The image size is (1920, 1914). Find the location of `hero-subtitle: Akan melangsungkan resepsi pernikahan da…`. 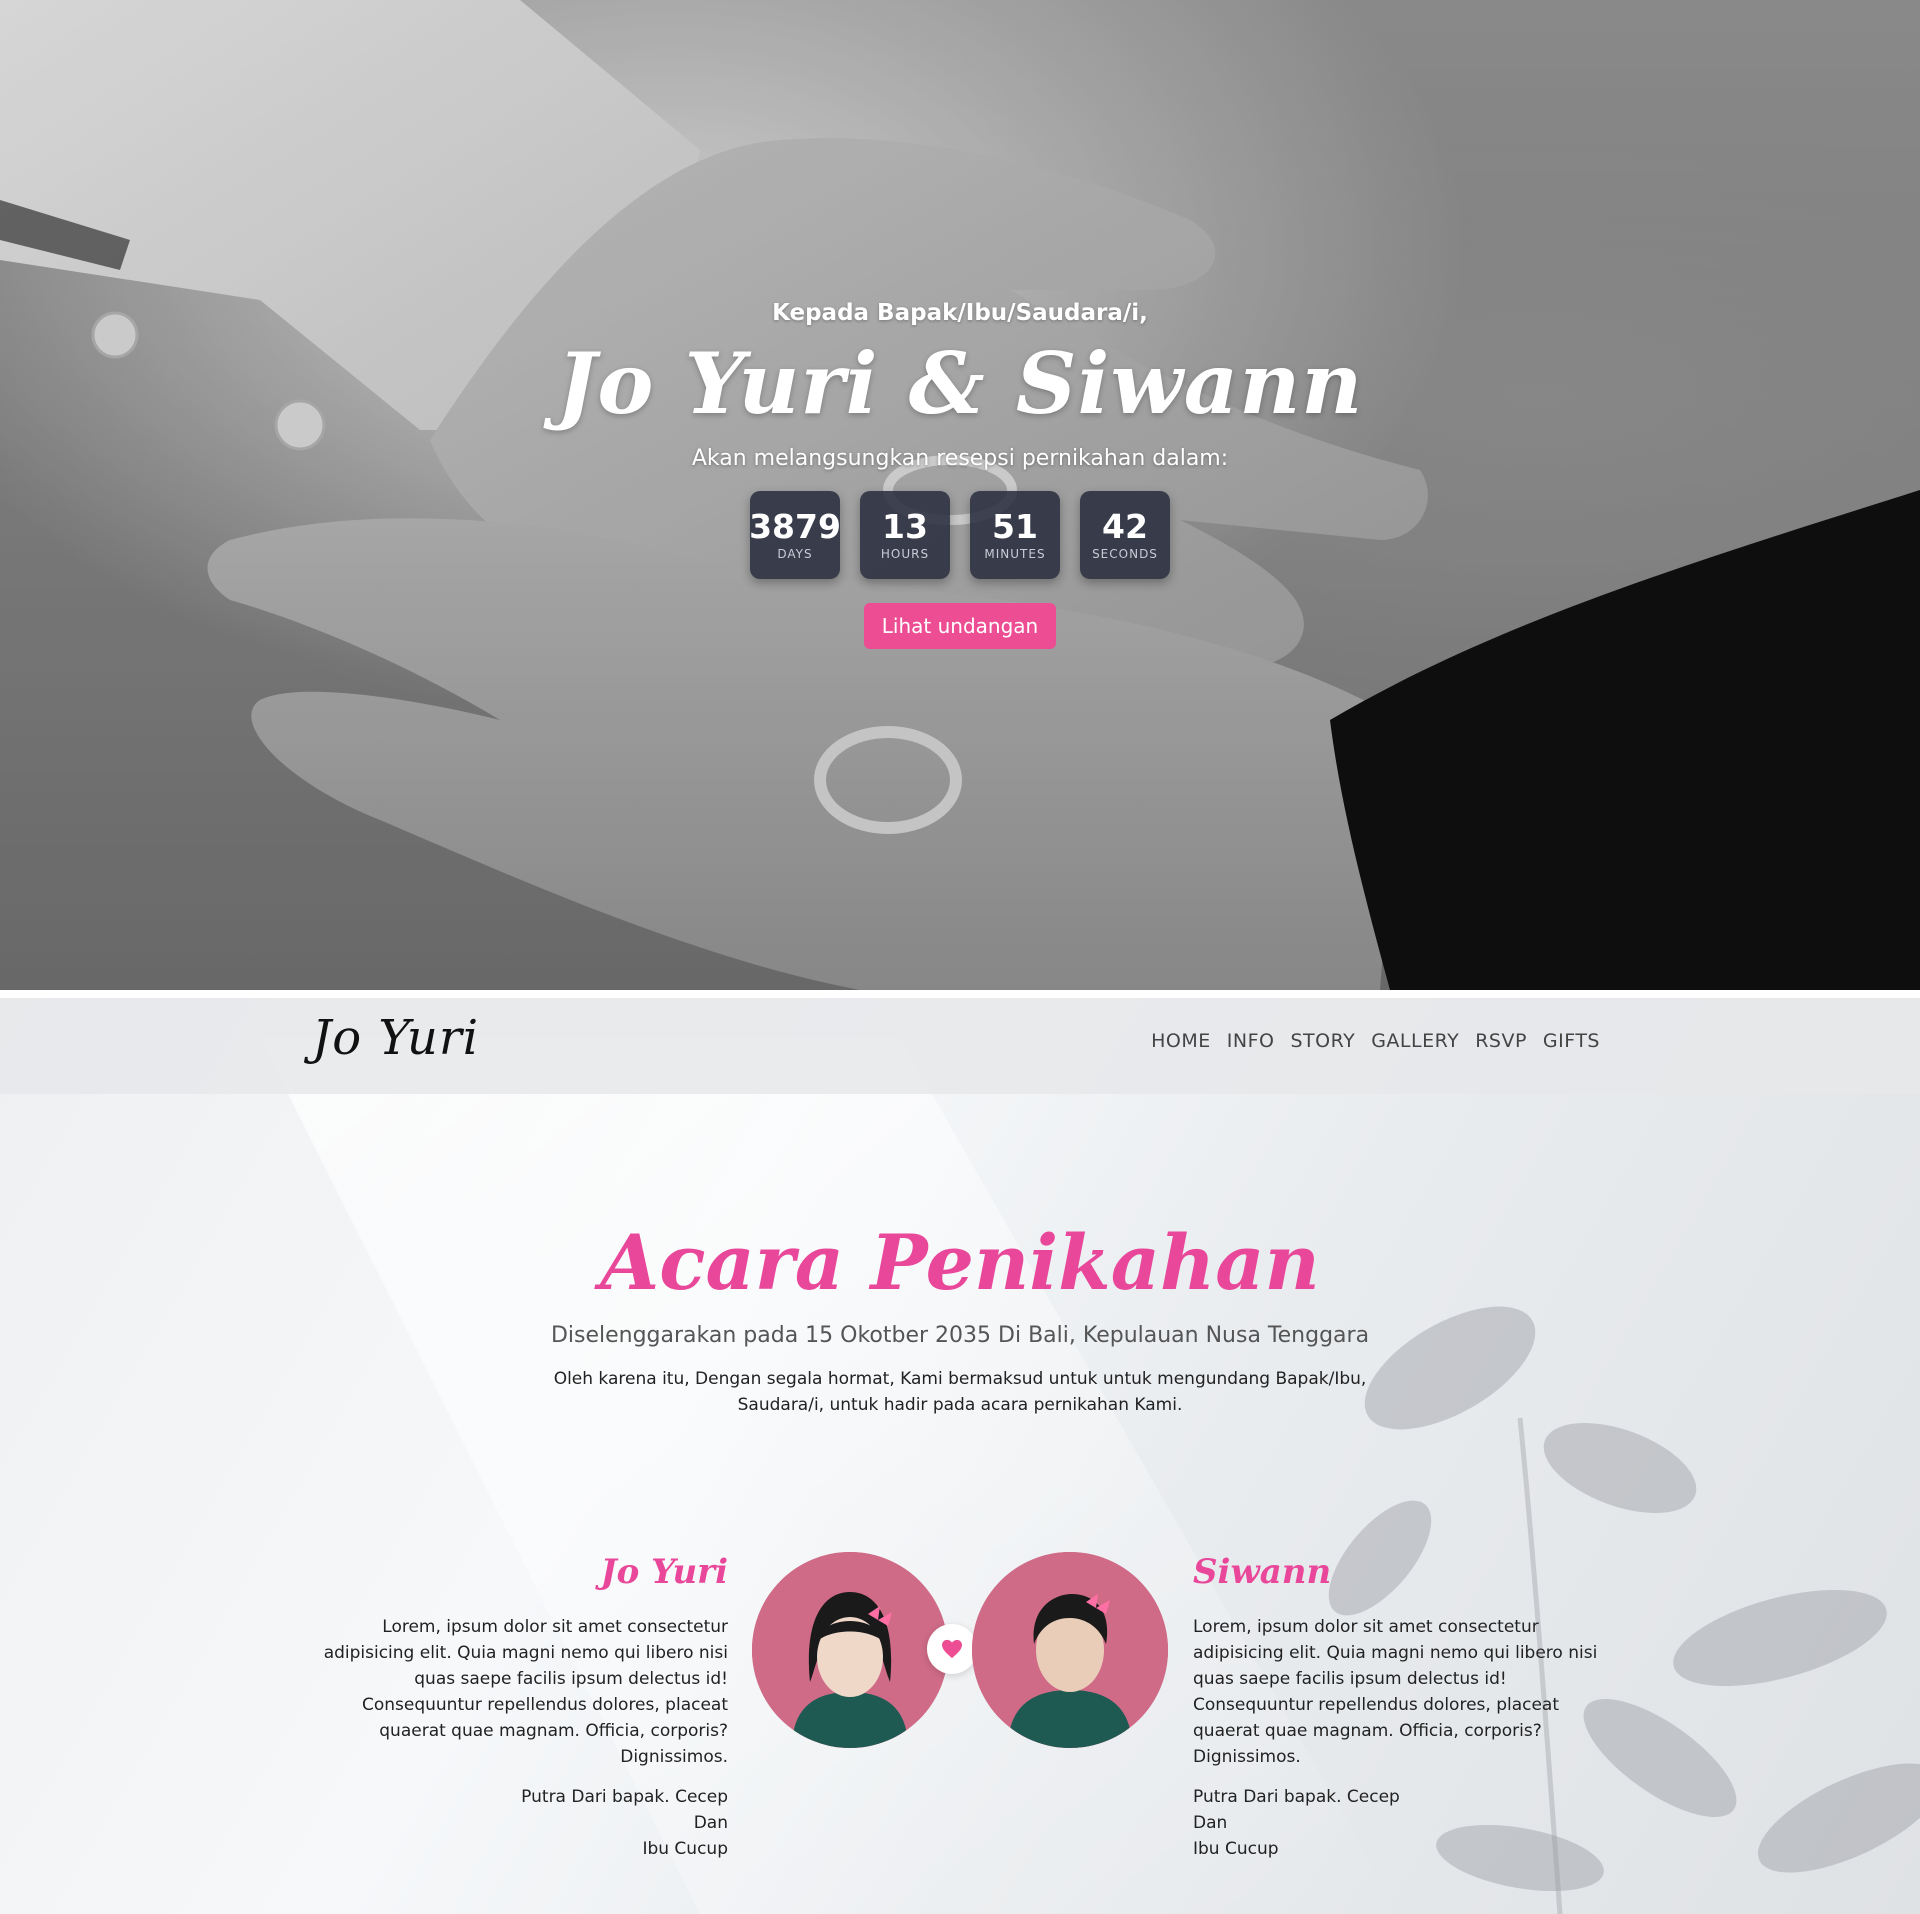

hero-subtitle: Akan melangsungkan resepsi pernikahan da… is located at coordinates (960, 458).